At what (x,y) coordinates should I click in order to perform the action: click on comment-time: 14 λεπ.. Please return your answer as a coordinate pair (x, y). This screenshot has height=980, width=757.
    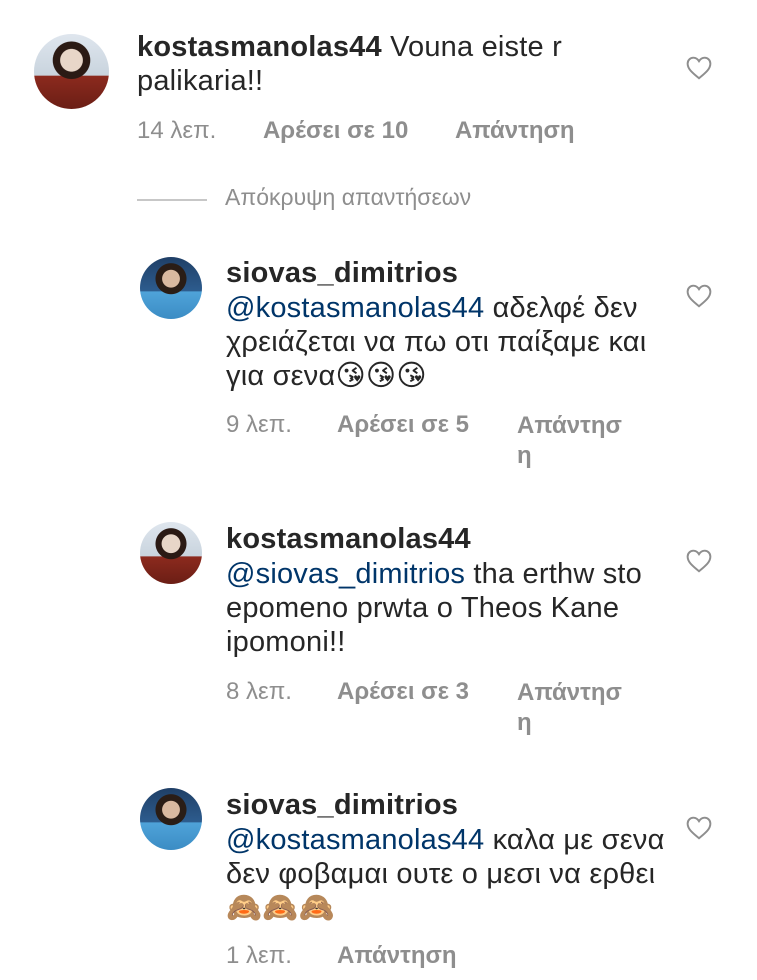
    Looking at the image, I should click on (177, 130).